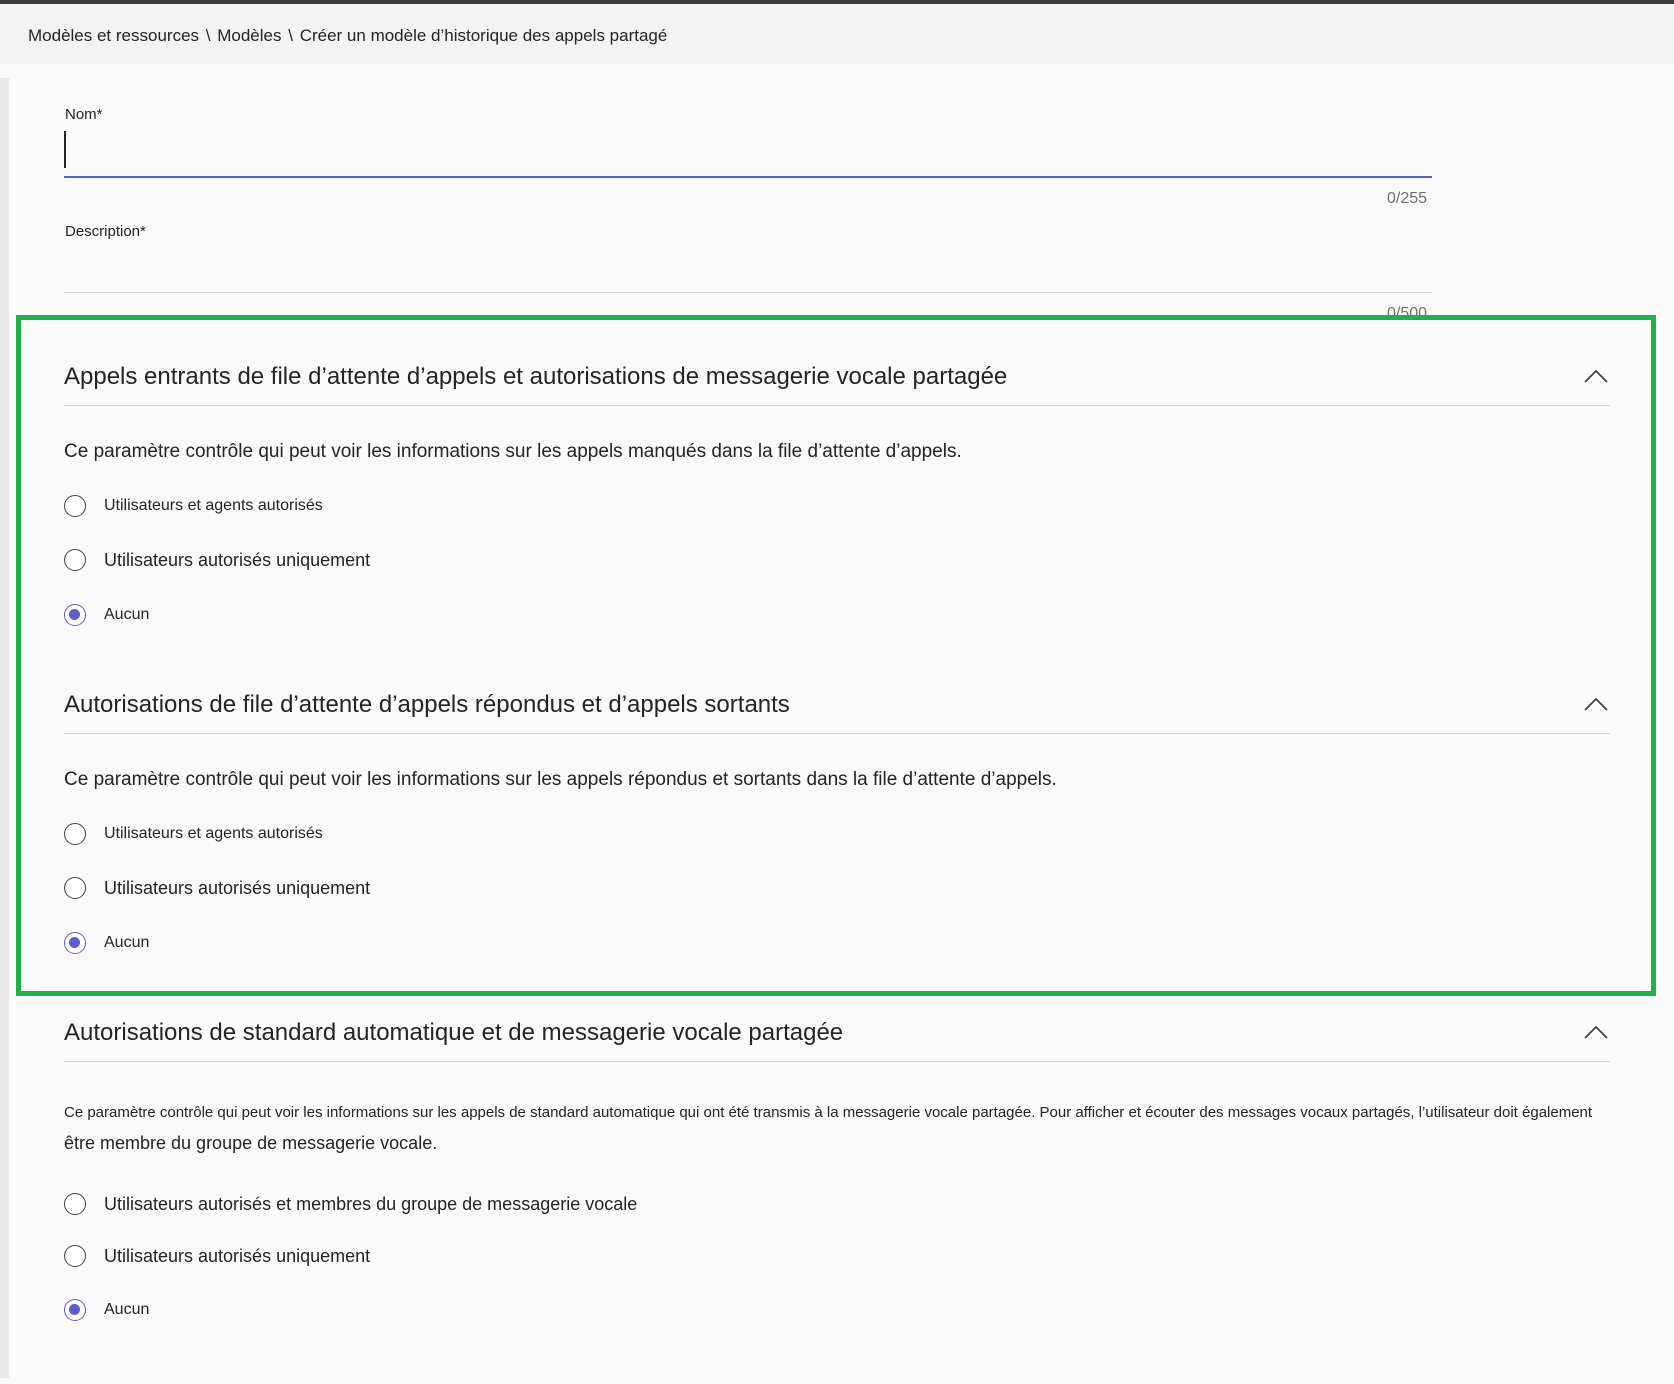  I want to click on name-input, so click(748, 152).